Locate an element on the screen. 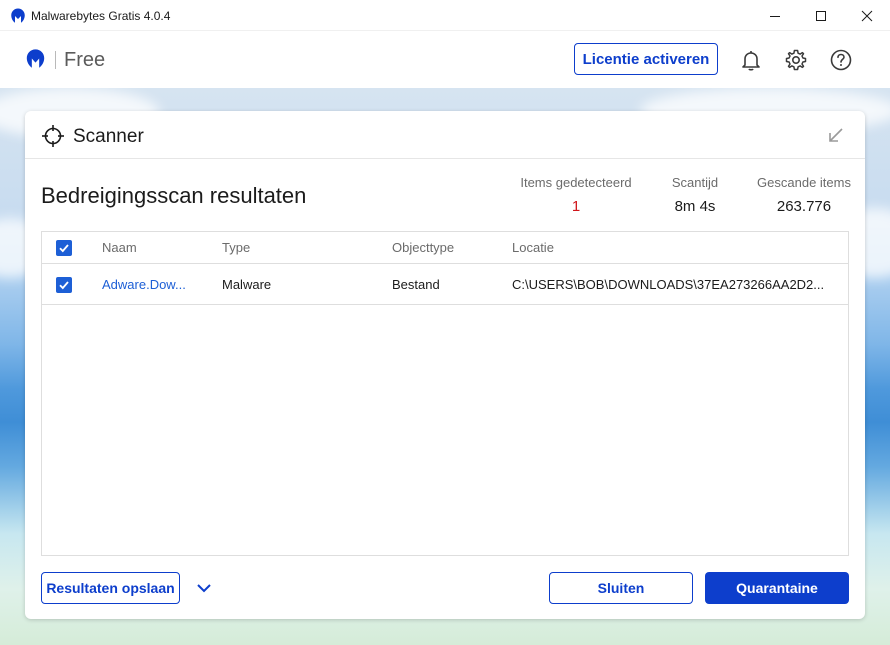 The image size is (890, 645). crosshair-icon is located at coordinates (53, 136).